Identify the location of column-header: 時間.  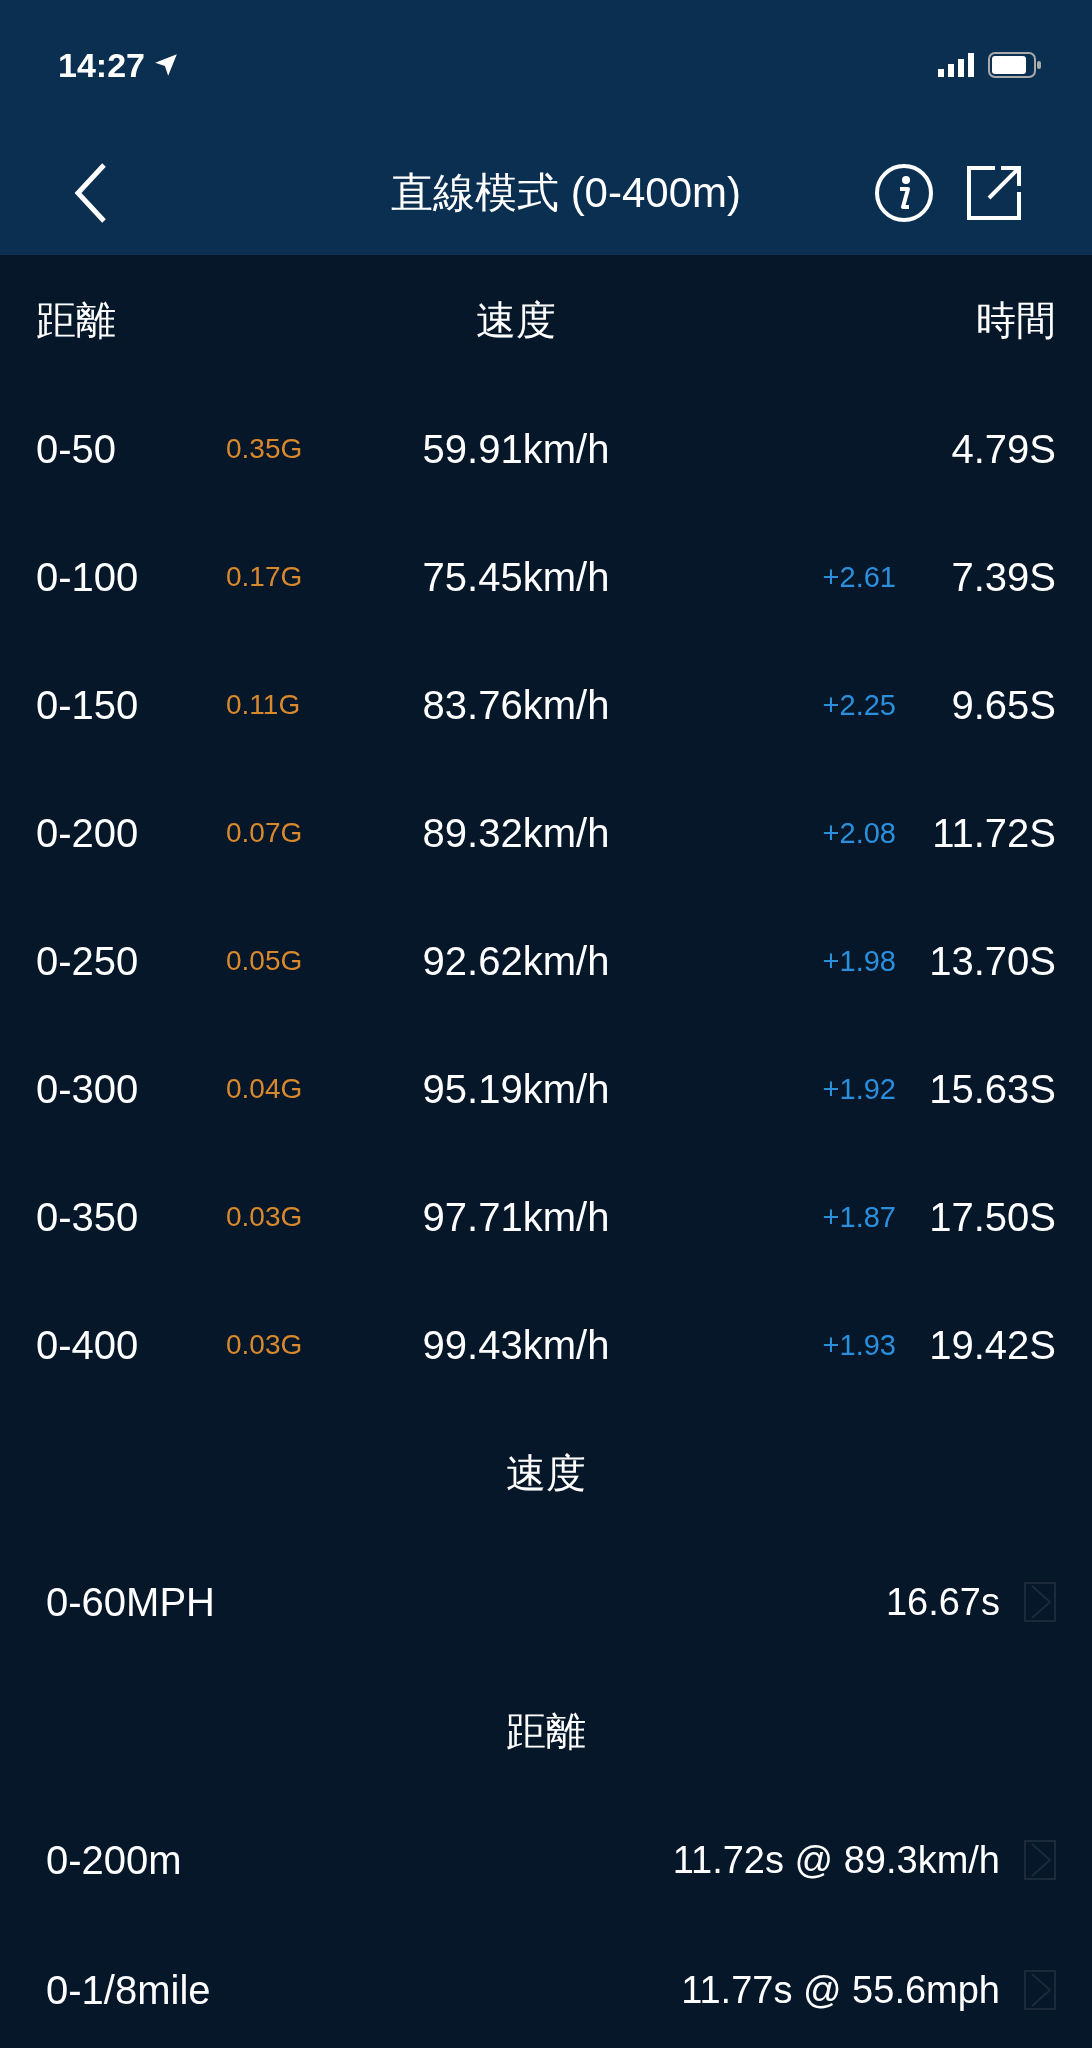
(1015, 320).